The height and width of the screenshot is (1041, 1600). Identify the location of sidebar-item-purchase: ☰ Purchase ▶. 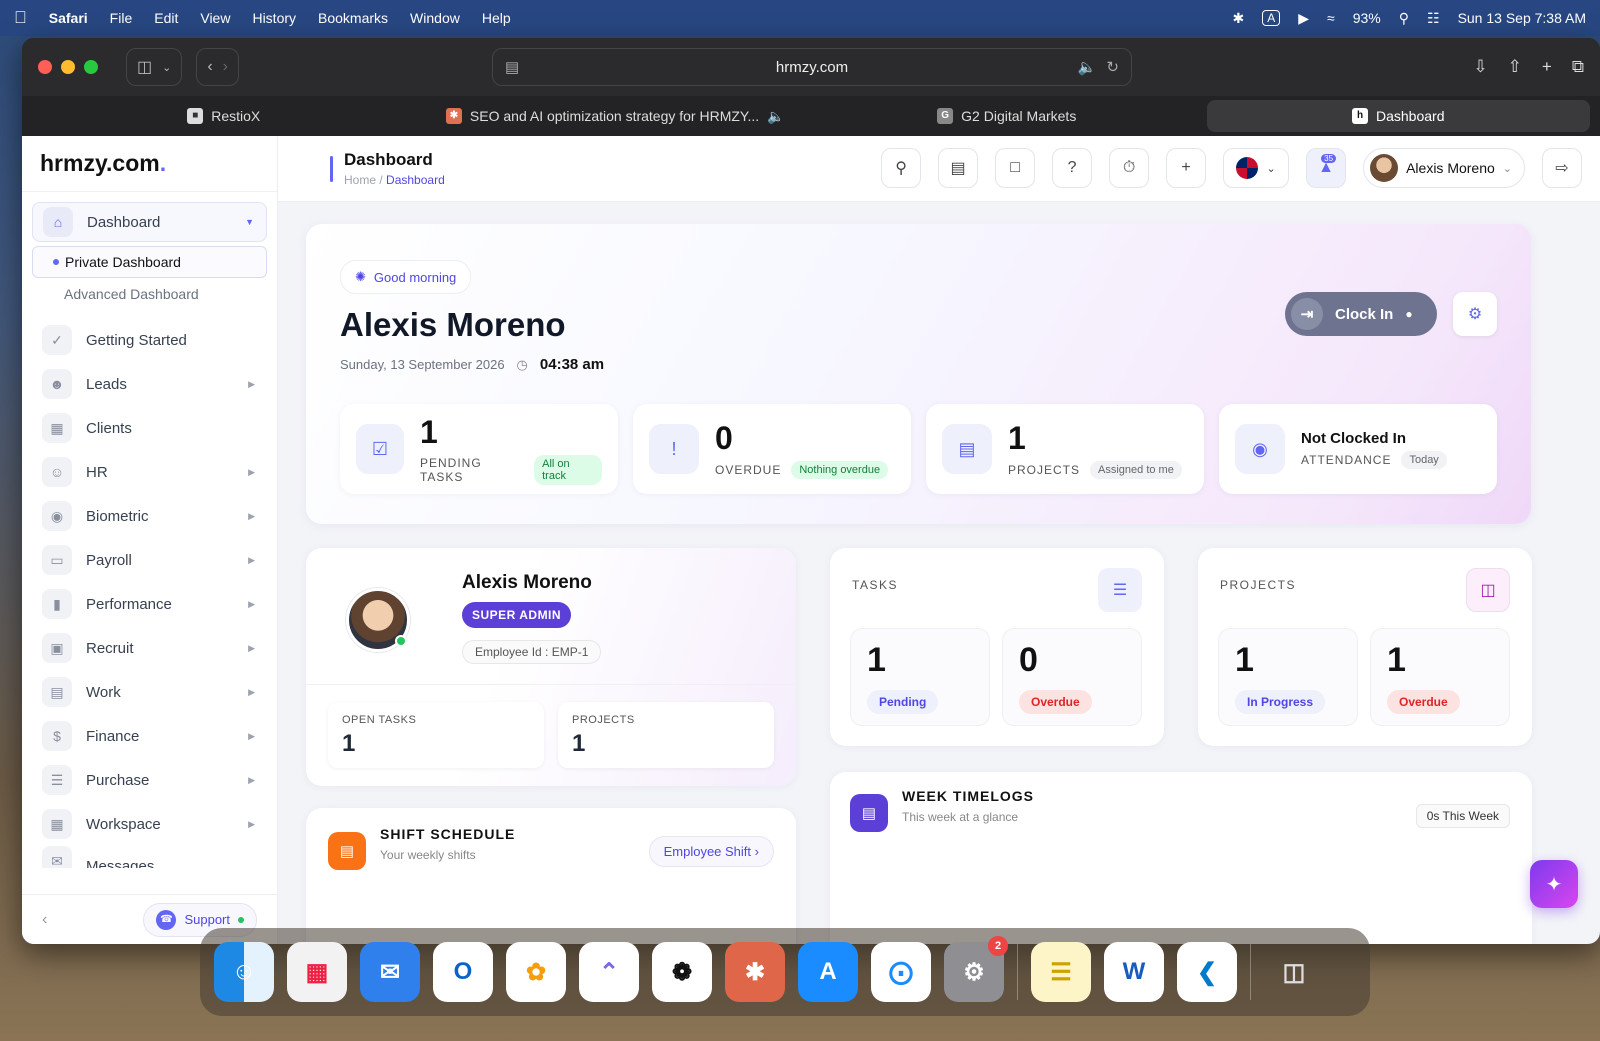
(149, 780).